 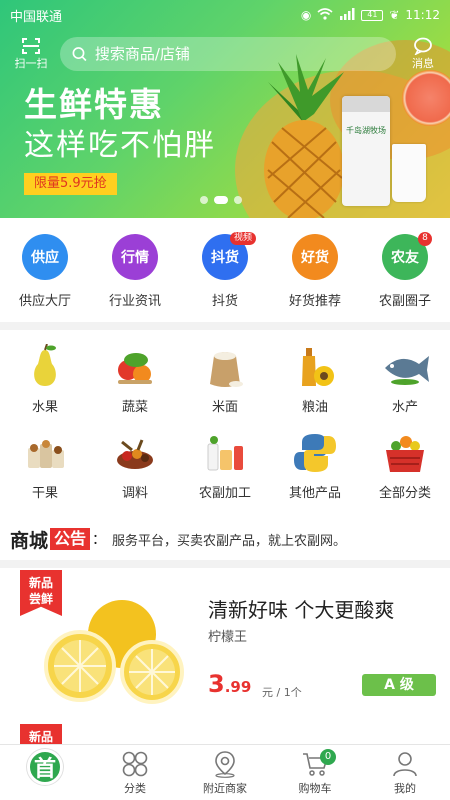 What do you see at coordinates (405, 788) in the screenshot?
I see `tab-label: 我的` at bounding box center [405, 788].